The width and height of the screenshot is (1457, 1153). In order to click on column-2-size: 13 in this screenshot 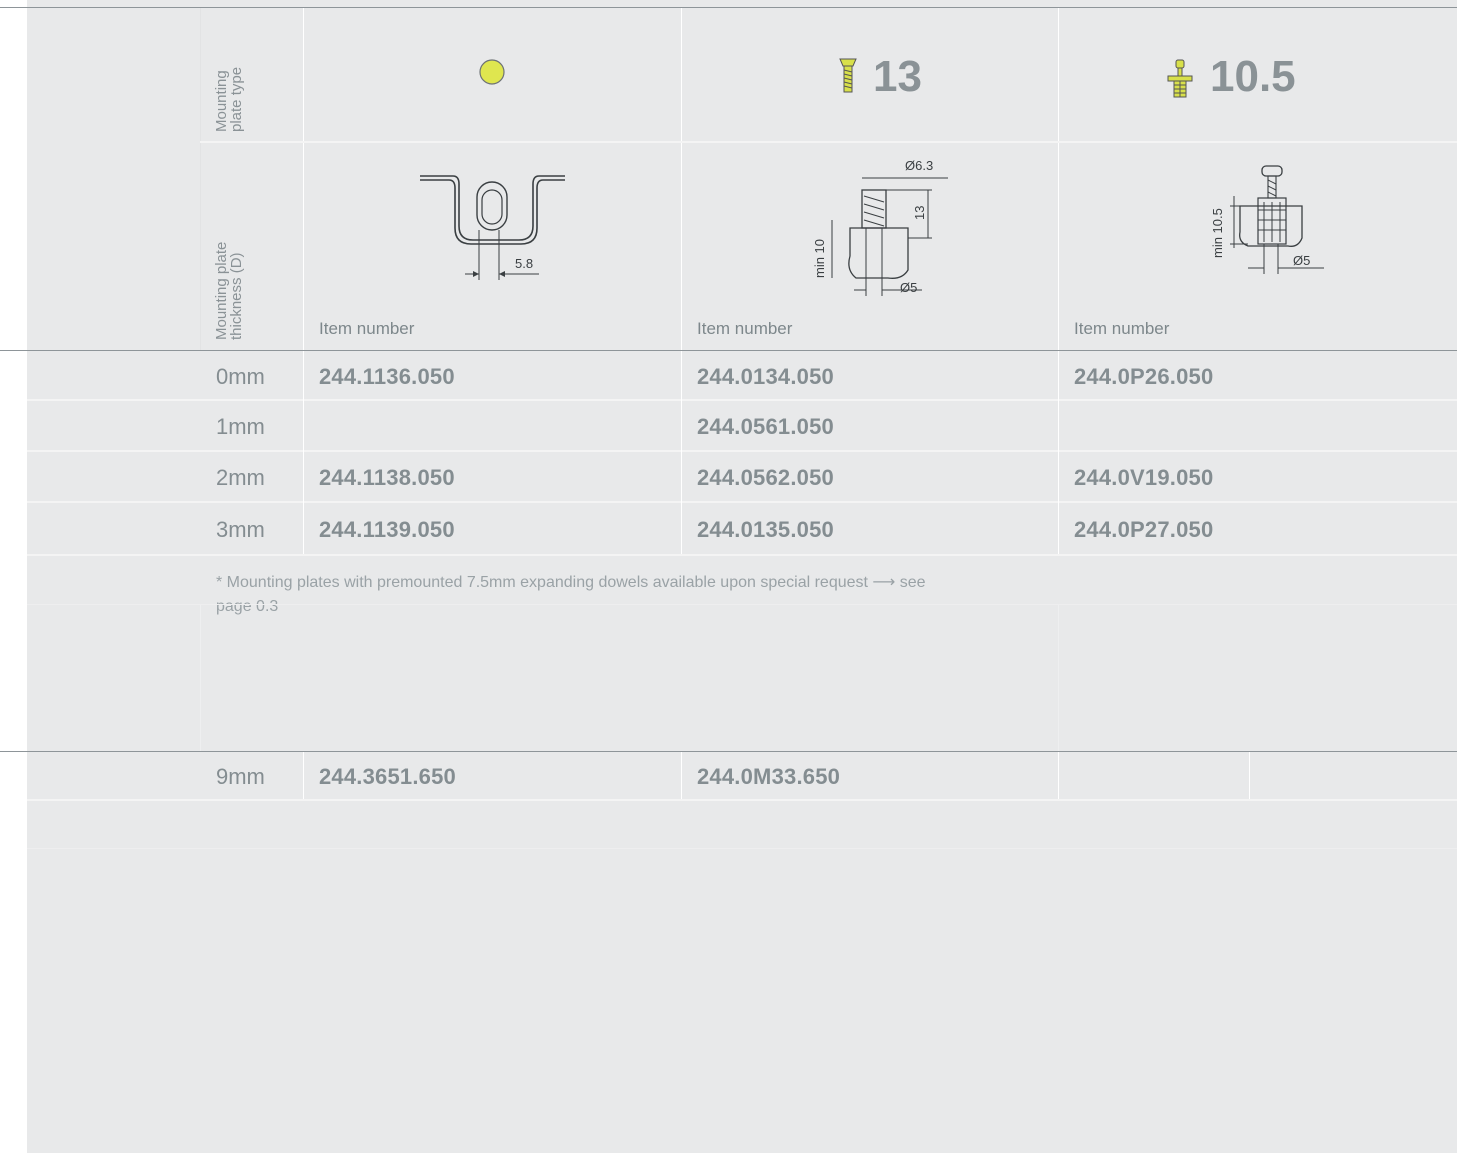, I will do `click(897, 76)`.